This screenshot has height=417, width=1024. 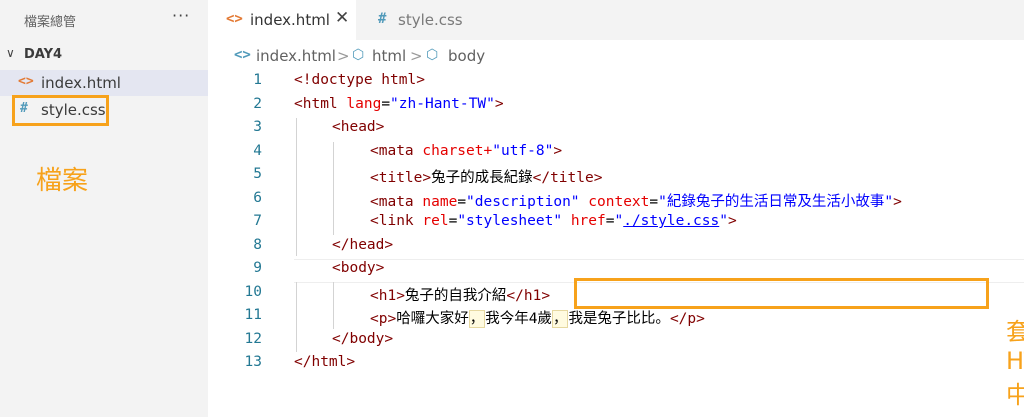 What do you see at coordinates (523, 201) in the screenshot?
I see `code-token: "description"` at bounding box center [523, 201].